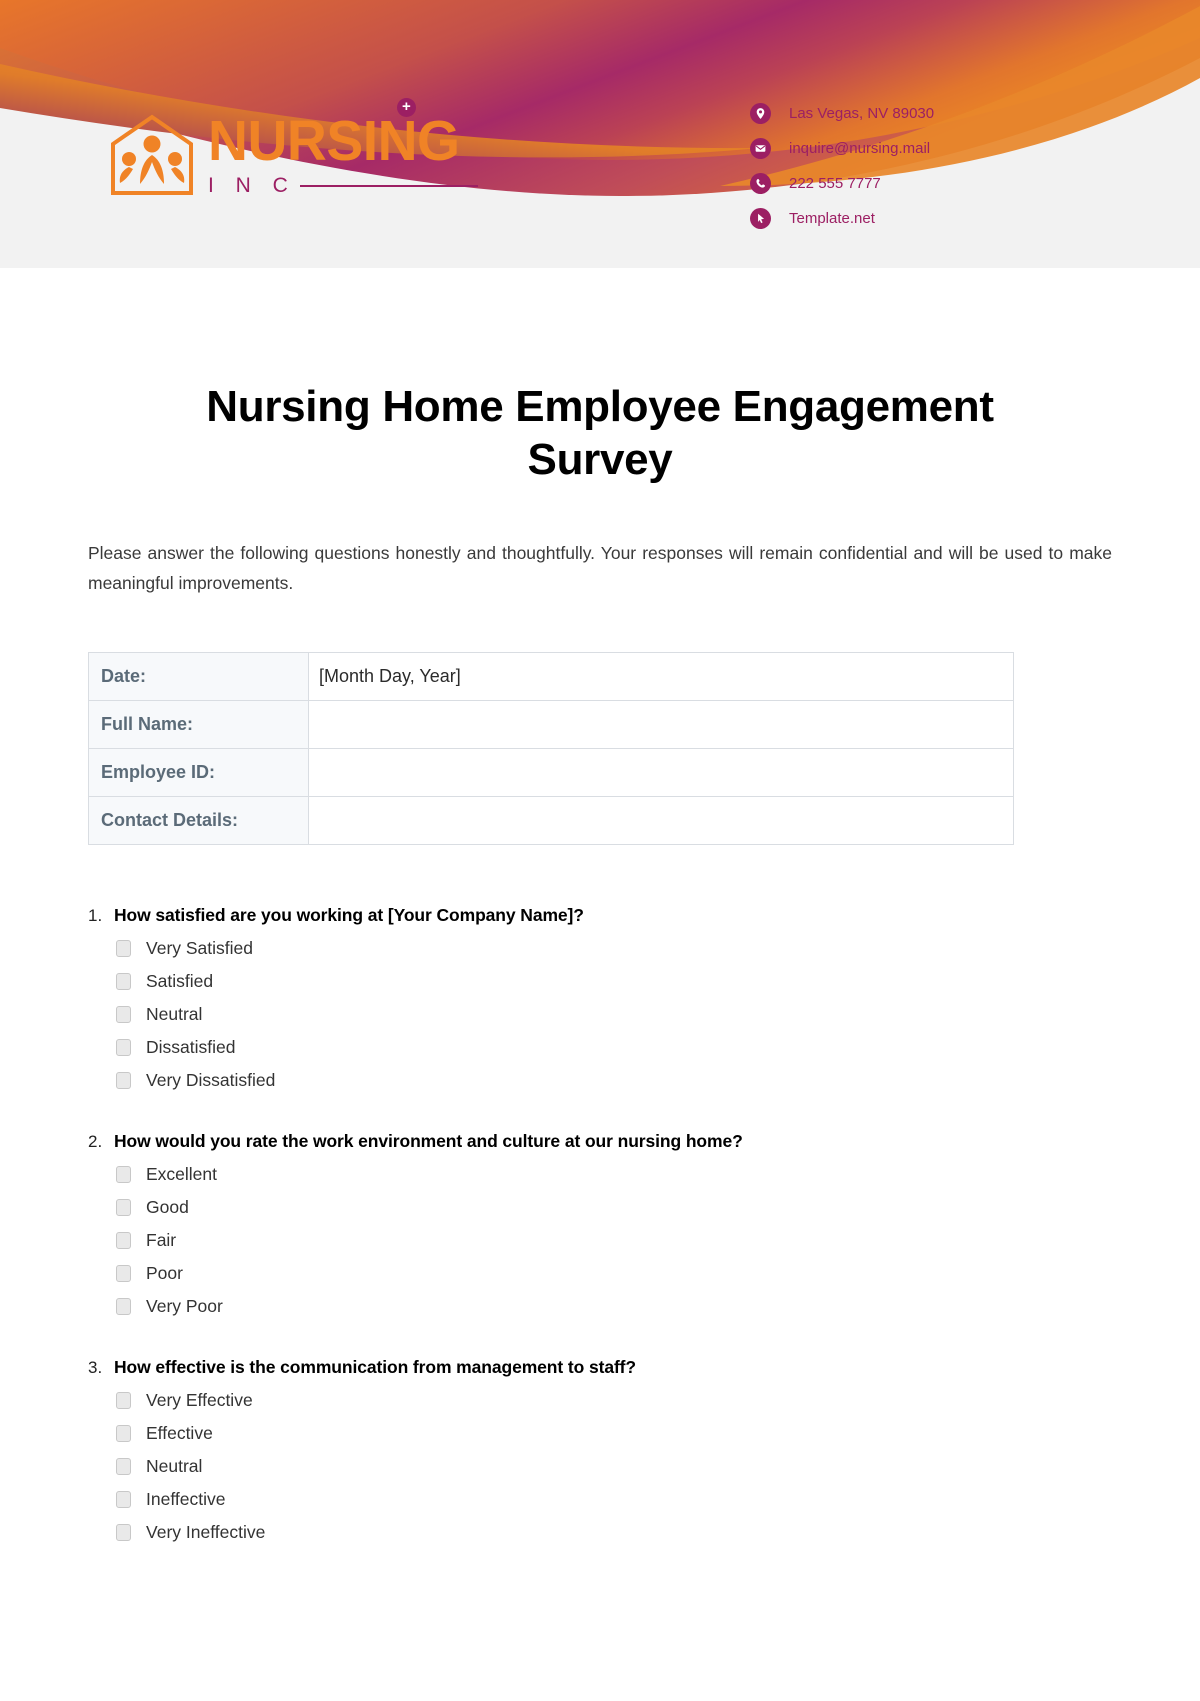 This screenshot has width=1200, height=1701. I want to click on brand-logo: NURSING + I N C, so click(293, 148).